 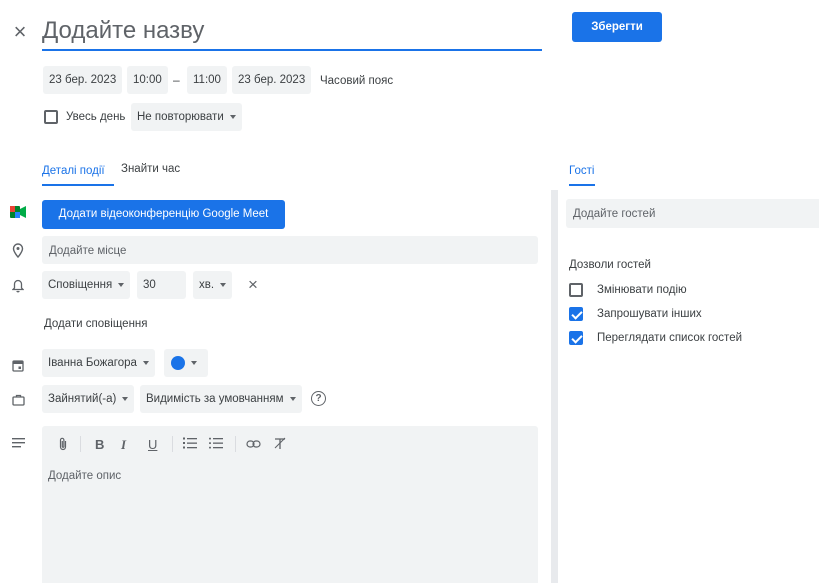 I want to click on permission-label: Змінювати подію, so click(x=642, y=290).